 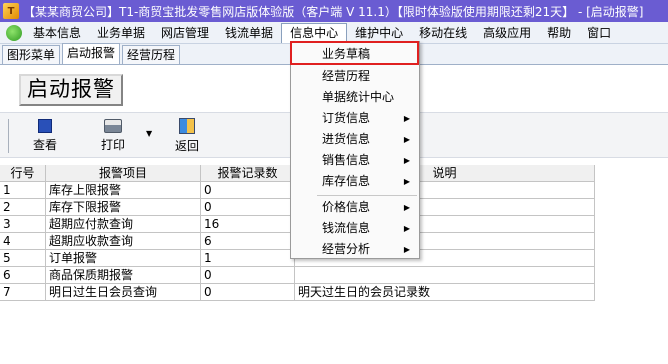 I want to click on alert-item: 明日过生日会员查询, so click(x=123, y=292).